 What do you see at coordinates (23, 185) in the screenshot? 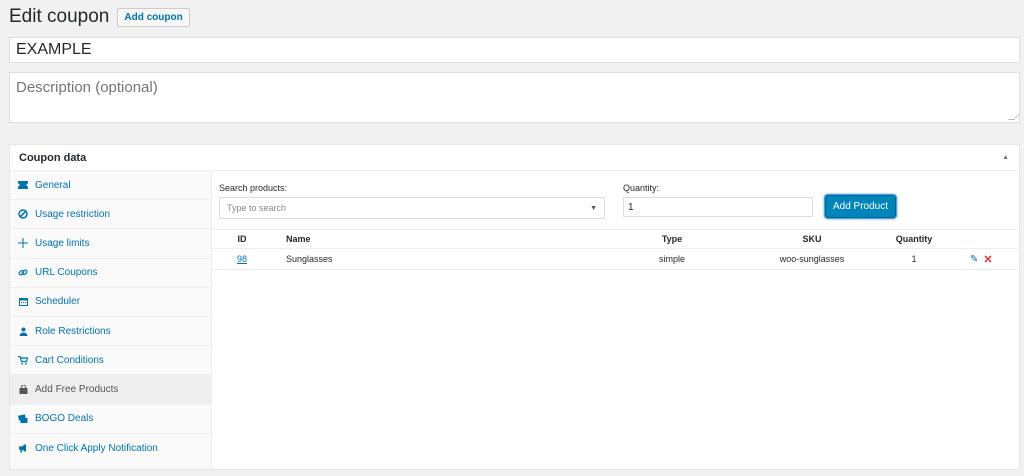
I see `ticket-icon` at bounding box center [23, 185].